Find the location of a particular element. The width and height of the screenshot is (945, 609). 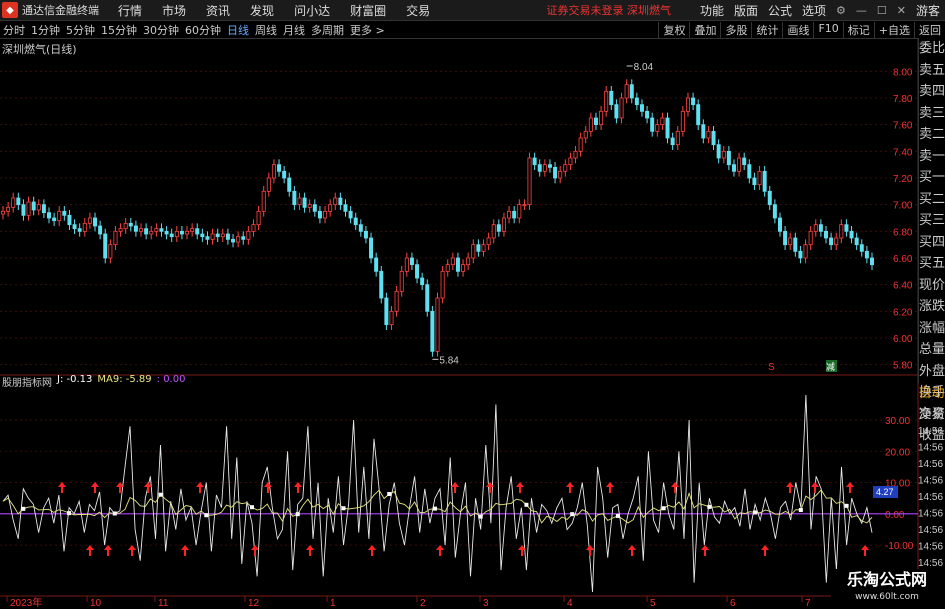

time-label: 14:56 is located at coordinates (930, 563).